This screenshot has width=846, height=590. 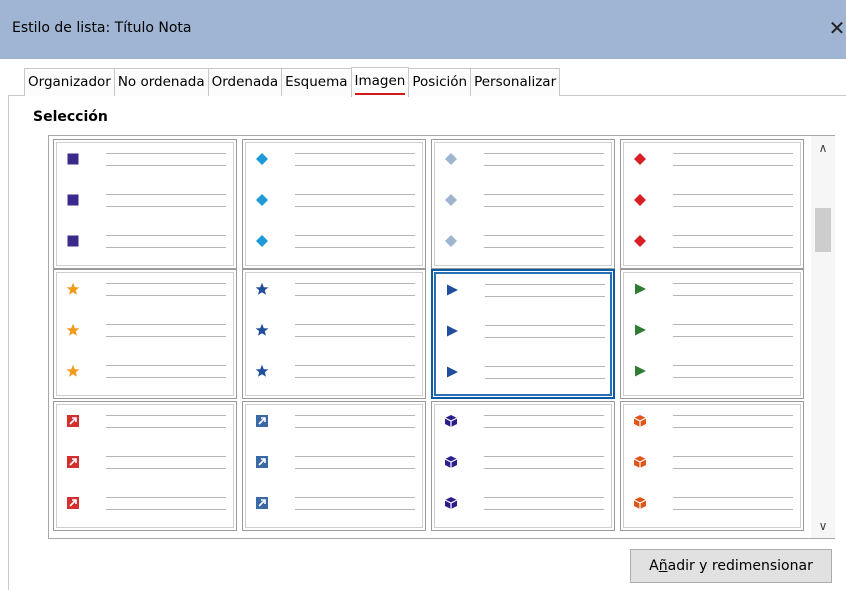 What do you see at coordinates (161, 82) in the screenshot?
I see `tab-no-ordenada: No ordenada` at bounding box center [161, 82].